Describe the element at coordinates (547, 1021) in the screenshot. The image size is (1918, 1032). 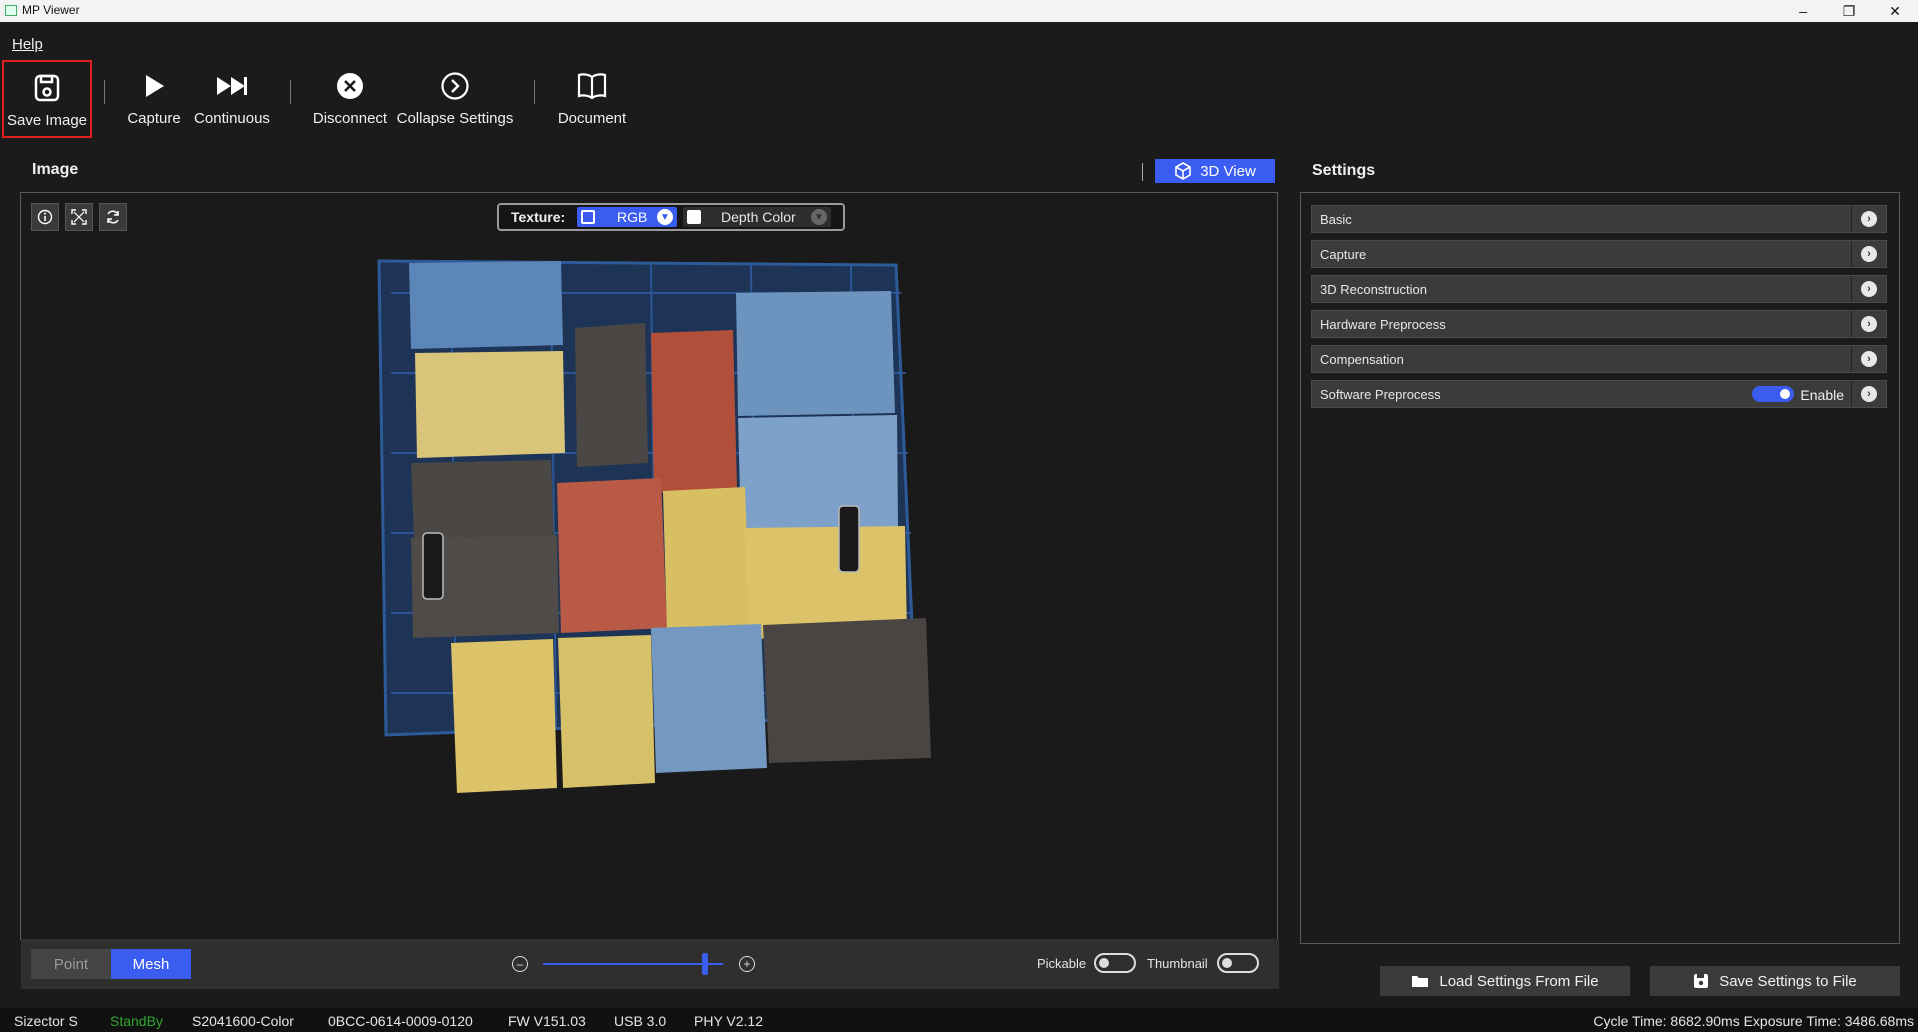
I see `firmware-version: FW V151.03` at that location.